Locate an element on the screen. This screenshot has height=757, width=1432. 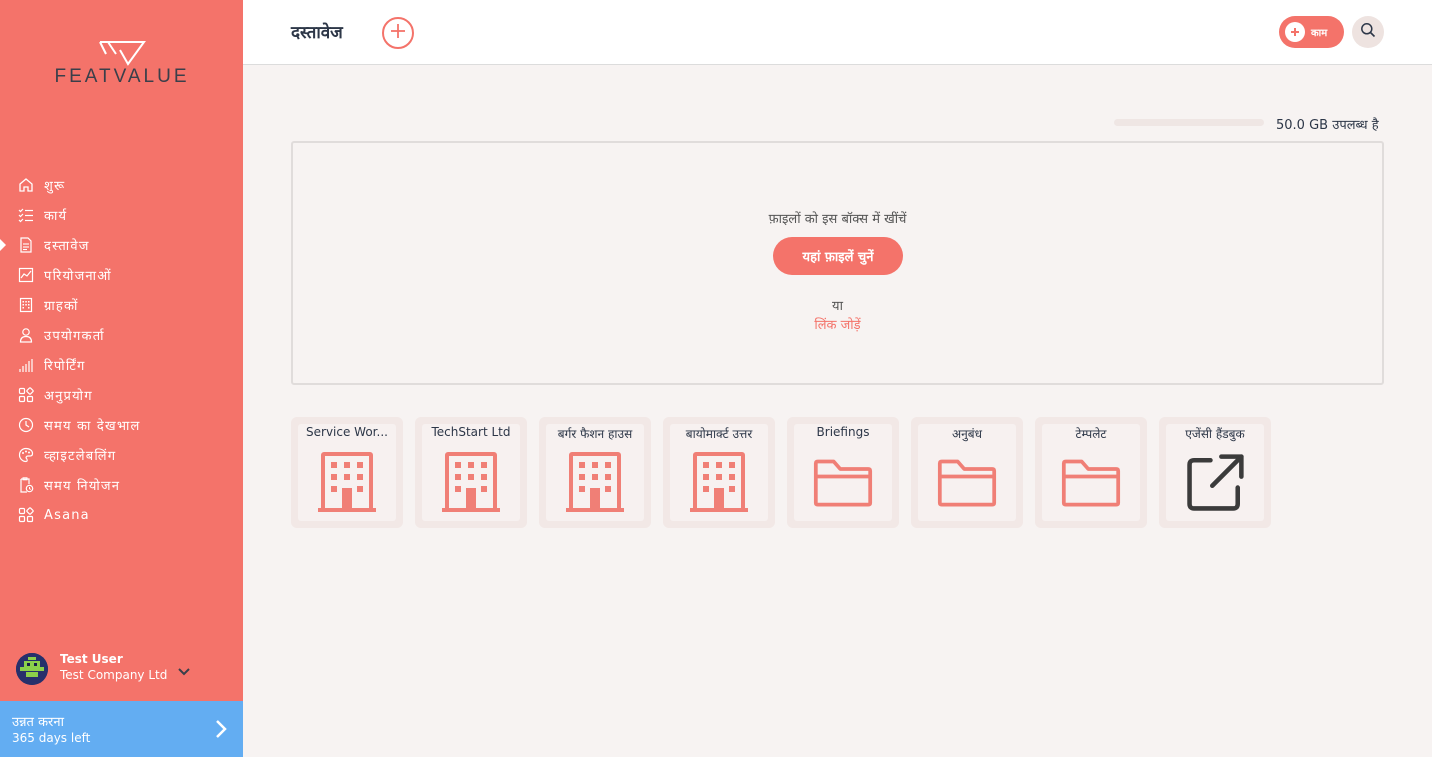
sidebar-item-label: उपयोगकर्ता is located at coordinates (74, 336).